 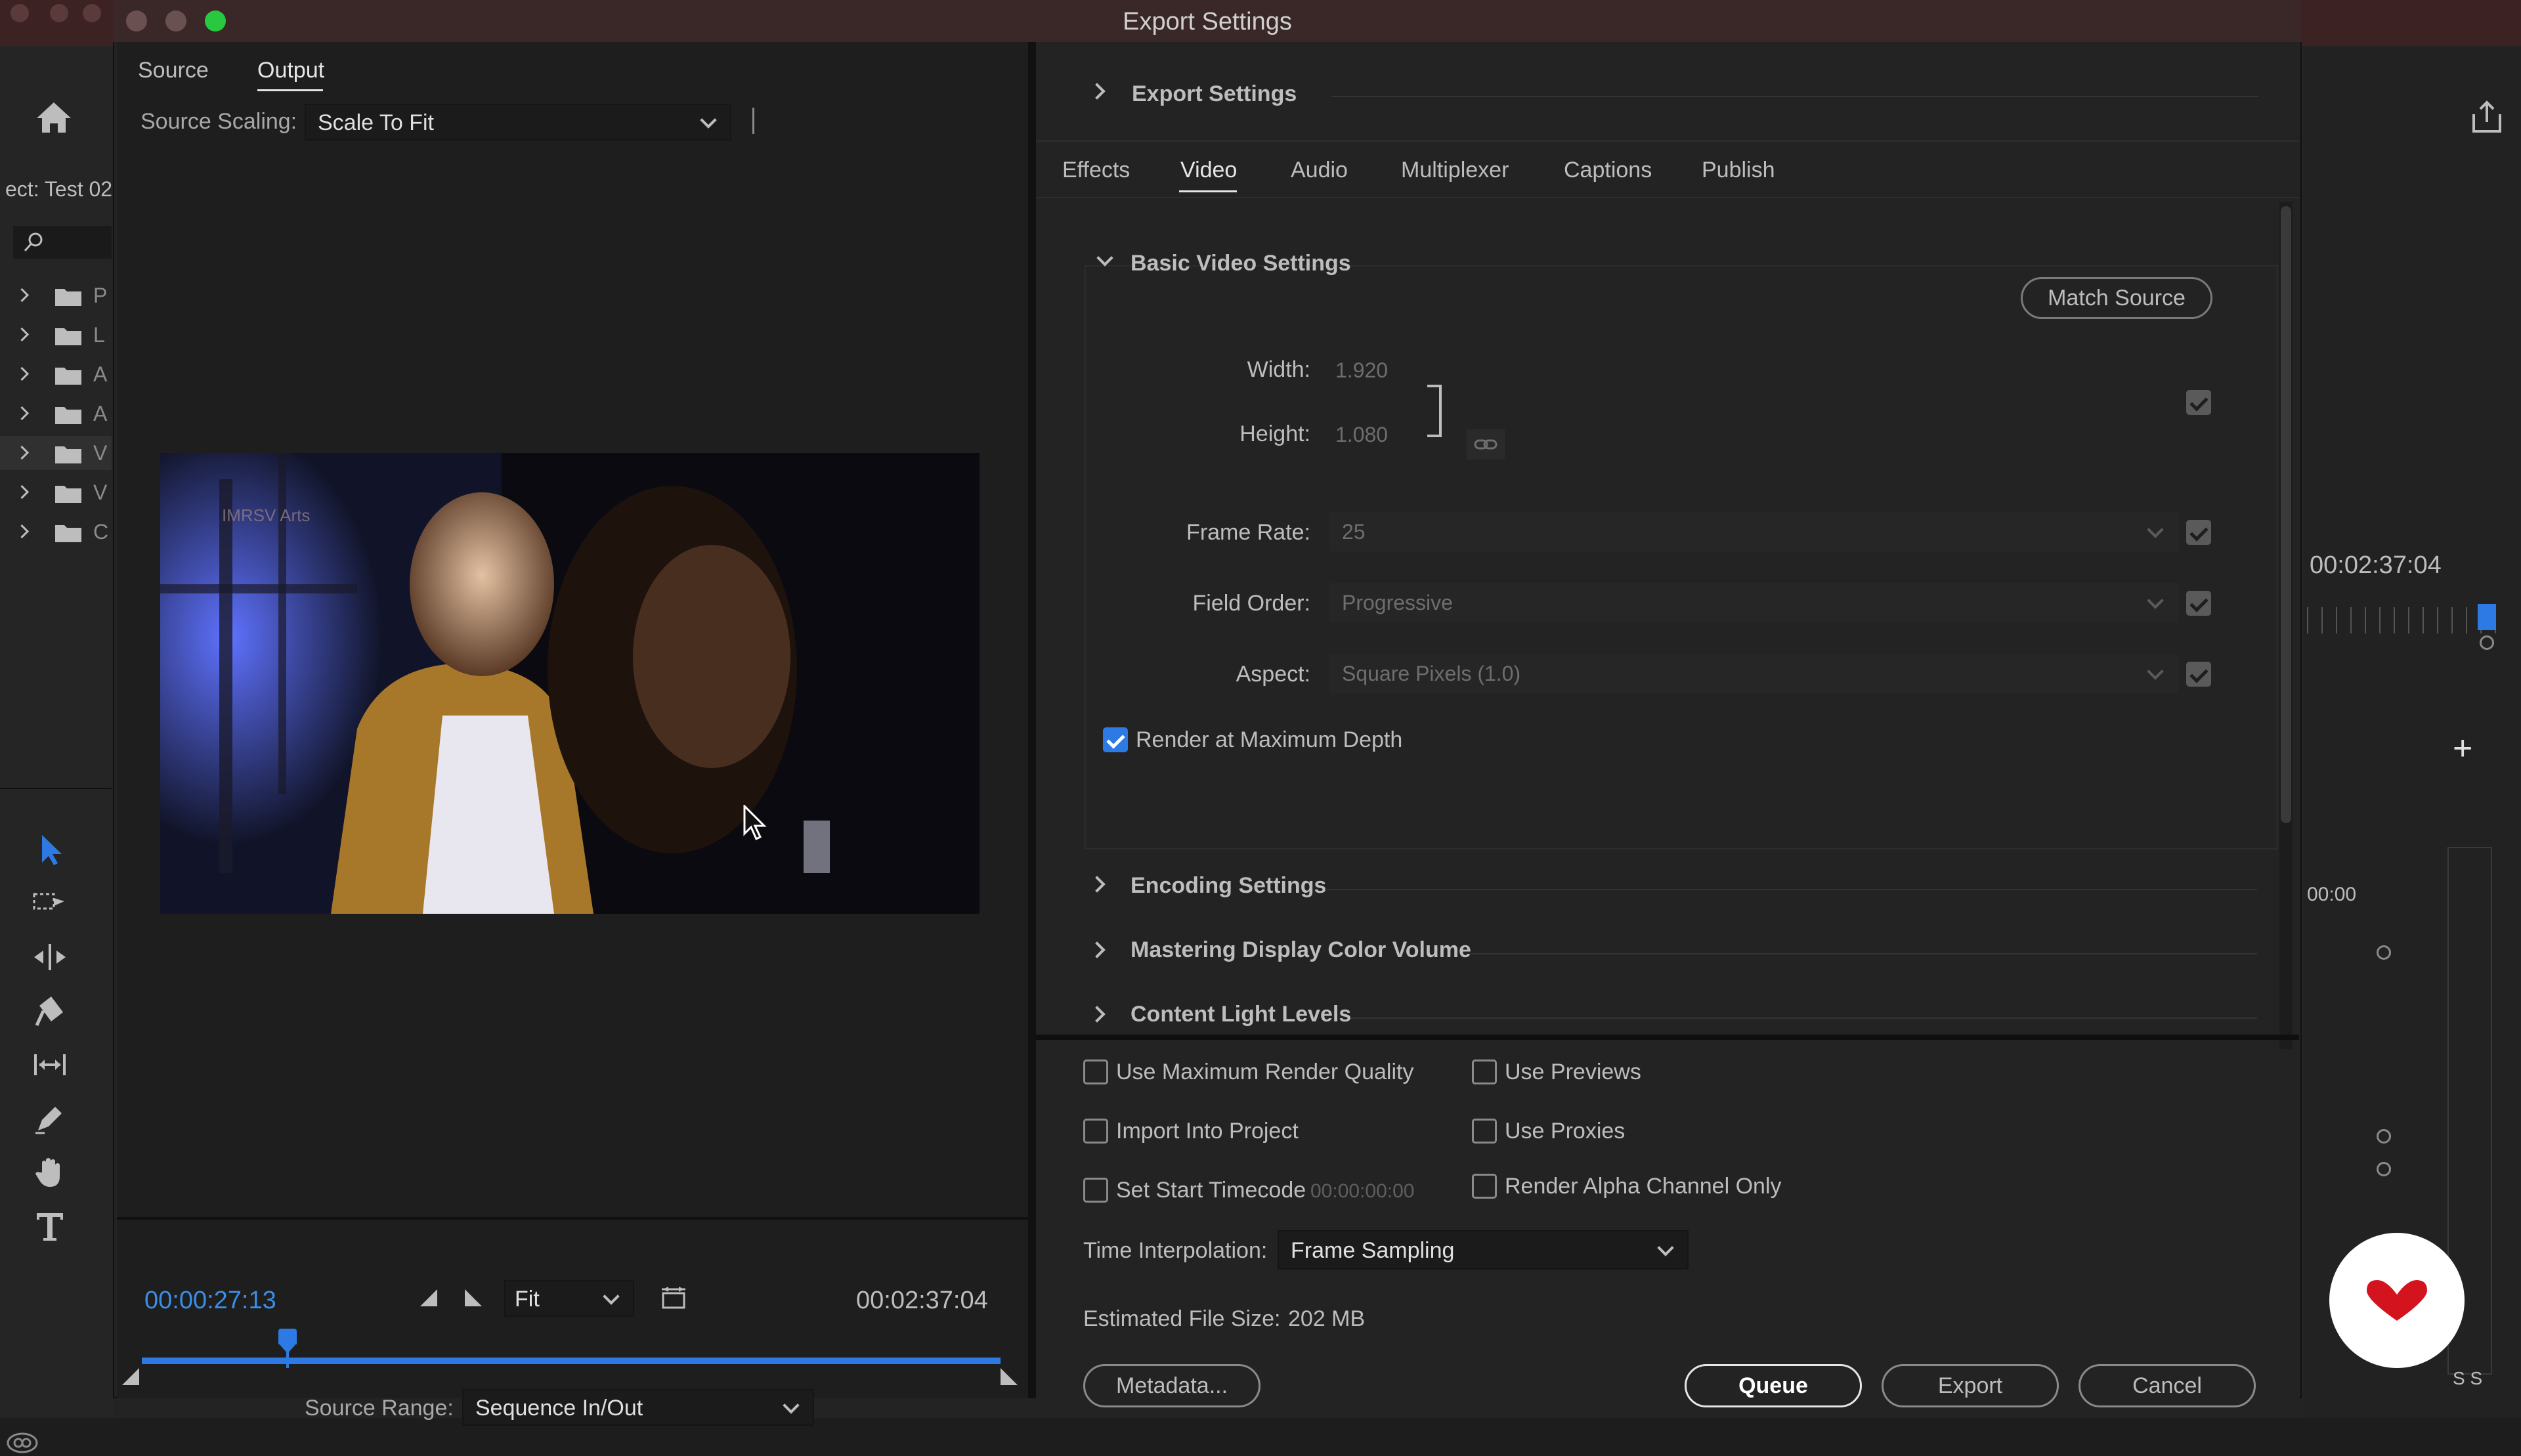 I want to click on source-range-dropdown: Sequence In/Out, so click(x=638, y=1407).